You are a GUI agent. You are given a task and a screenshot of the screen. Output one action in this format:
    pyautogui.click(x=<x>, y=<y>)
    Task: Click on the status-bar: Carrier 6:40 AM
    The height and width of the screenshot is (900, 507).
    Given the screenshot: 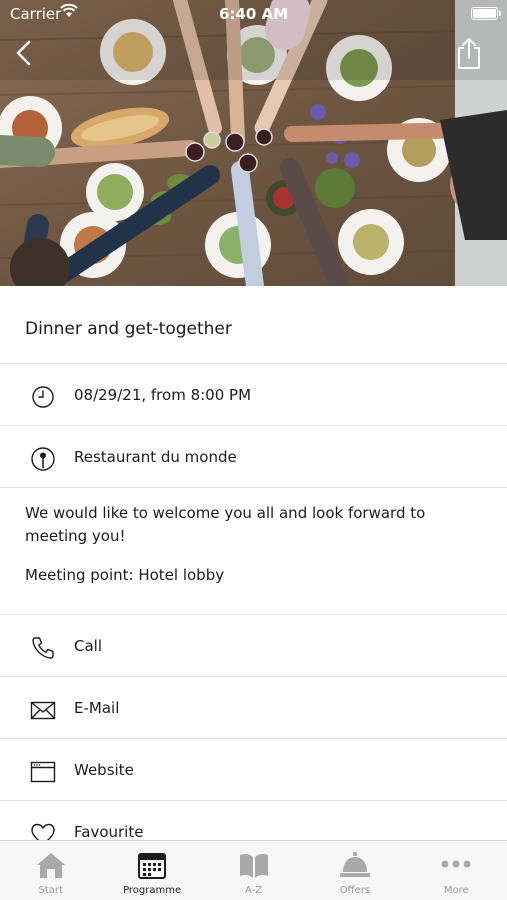 What is the action you would take?
    pyautogui.click(x=253, y=14)
    